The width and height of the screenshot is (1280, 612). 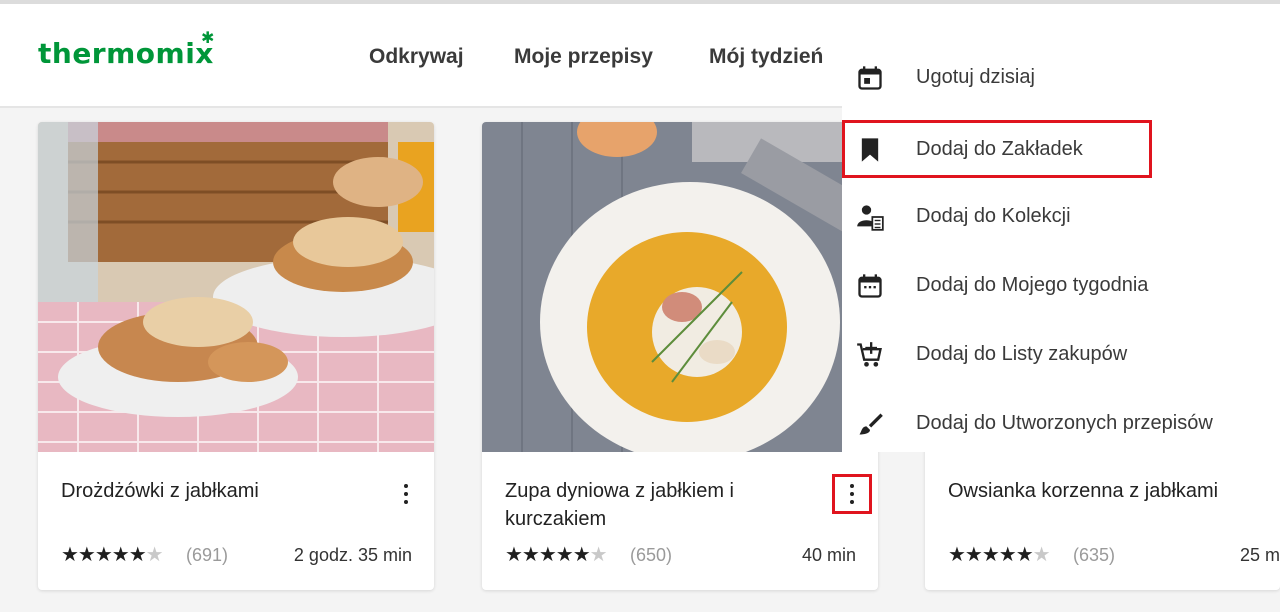 I want to click on nav-odkrywaj: Odkrywaj, so click(x=416, y=57).